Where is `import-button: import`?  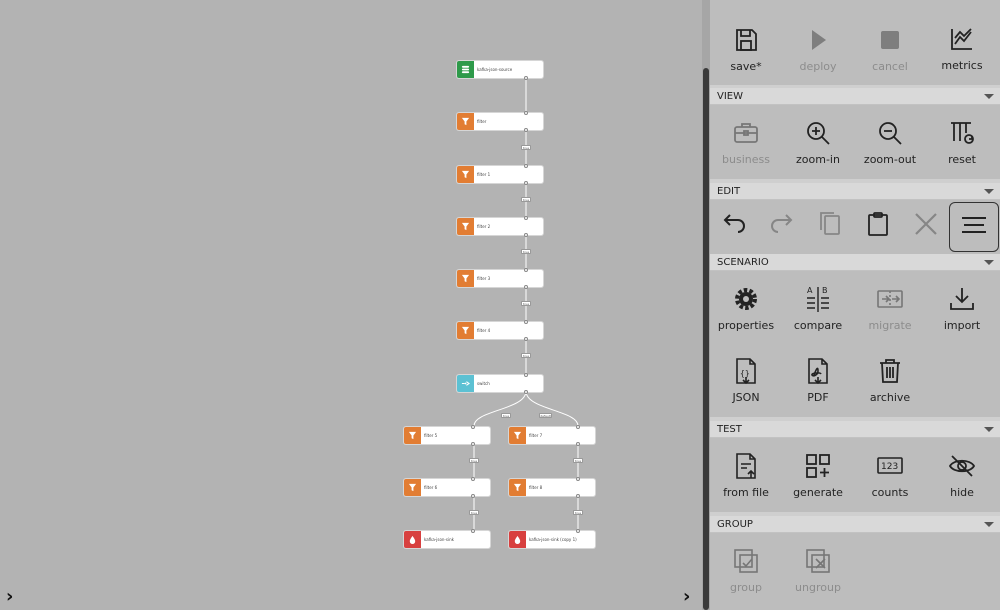
import-button: import is located at coordinates (962, 304).